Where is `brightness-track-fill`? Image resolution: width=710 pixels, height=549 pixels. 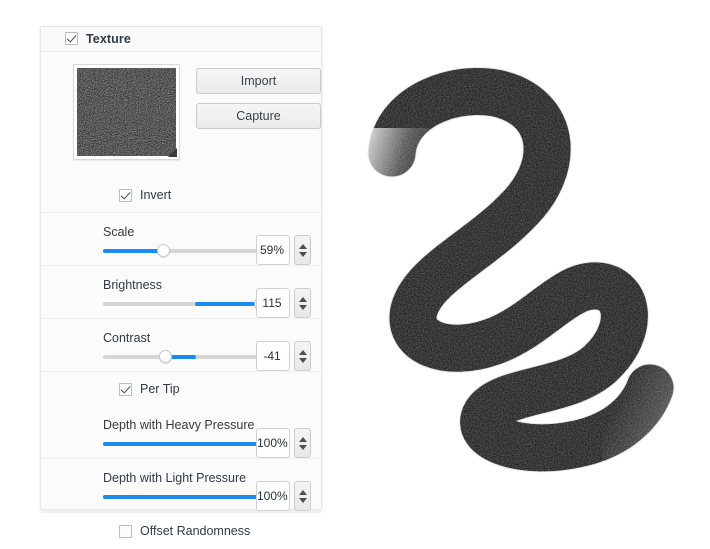
brightness-track-fill is located at coordinates (227, 304).